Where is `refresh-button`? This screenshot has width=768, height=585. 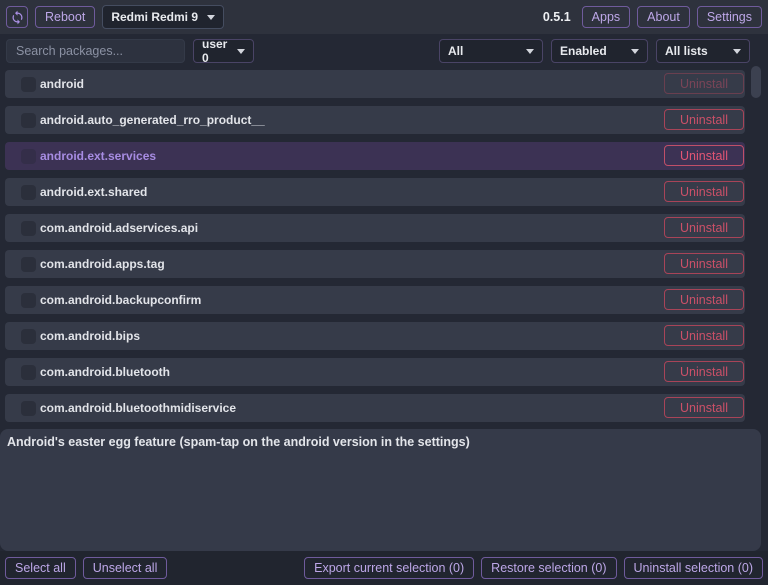
refresh-button is located at coordinates (17, 17).